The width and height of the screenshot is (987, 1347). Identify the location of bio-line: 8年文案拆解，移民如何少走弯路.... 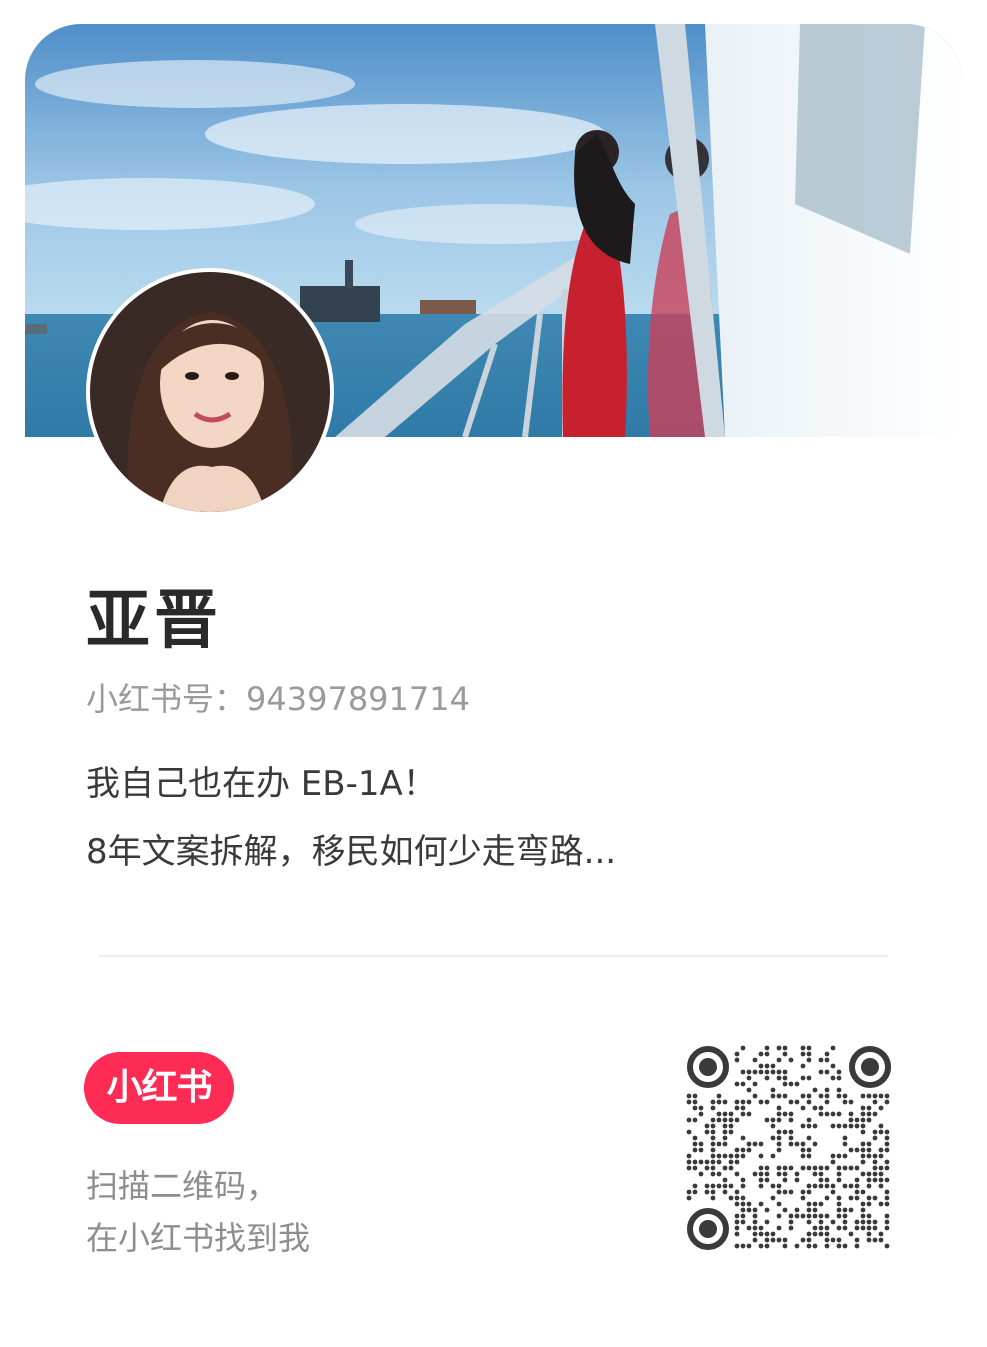
(351, 852).